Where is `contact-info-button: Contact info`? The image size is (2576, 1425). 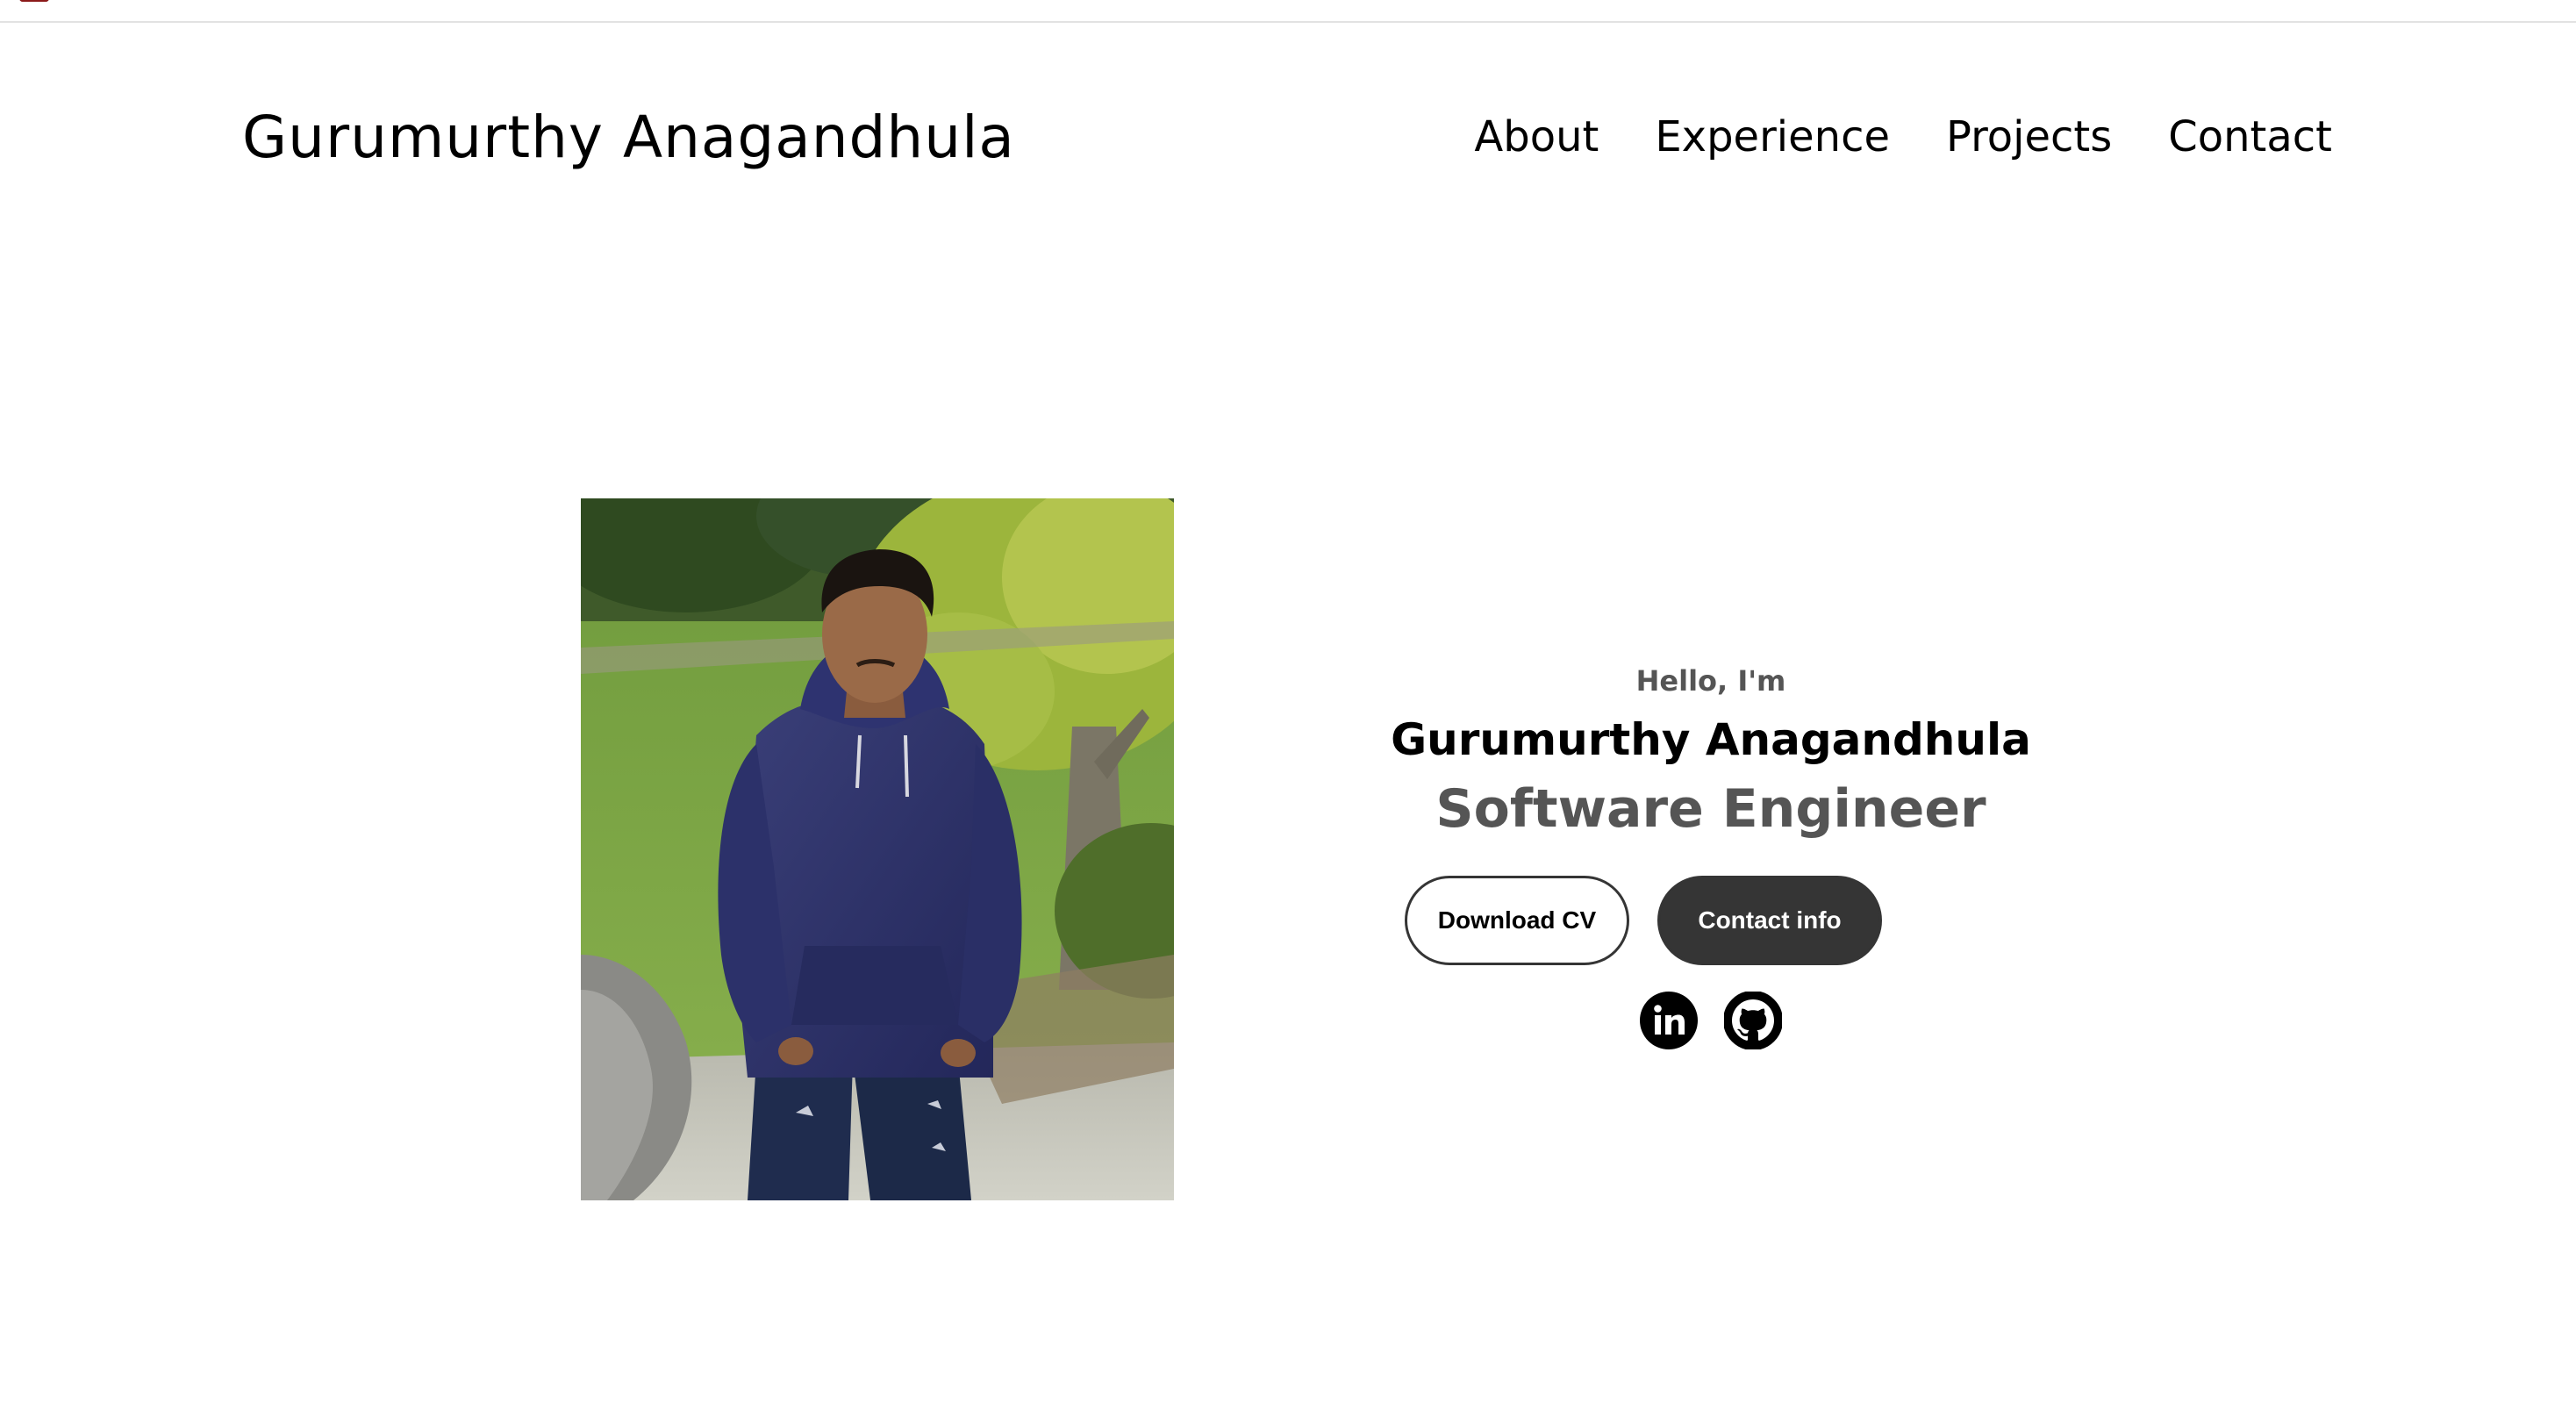
contact-info-button: Contact info is located at coordinates (1769, 921).